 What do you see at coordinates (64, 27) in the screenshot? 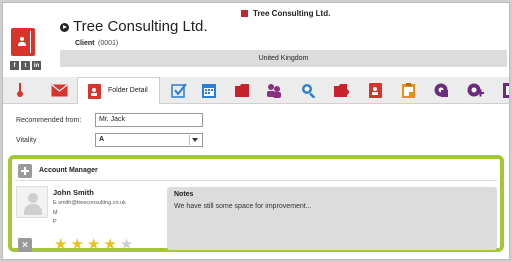
I see `expand-icon` at bounding box center [64, 27].